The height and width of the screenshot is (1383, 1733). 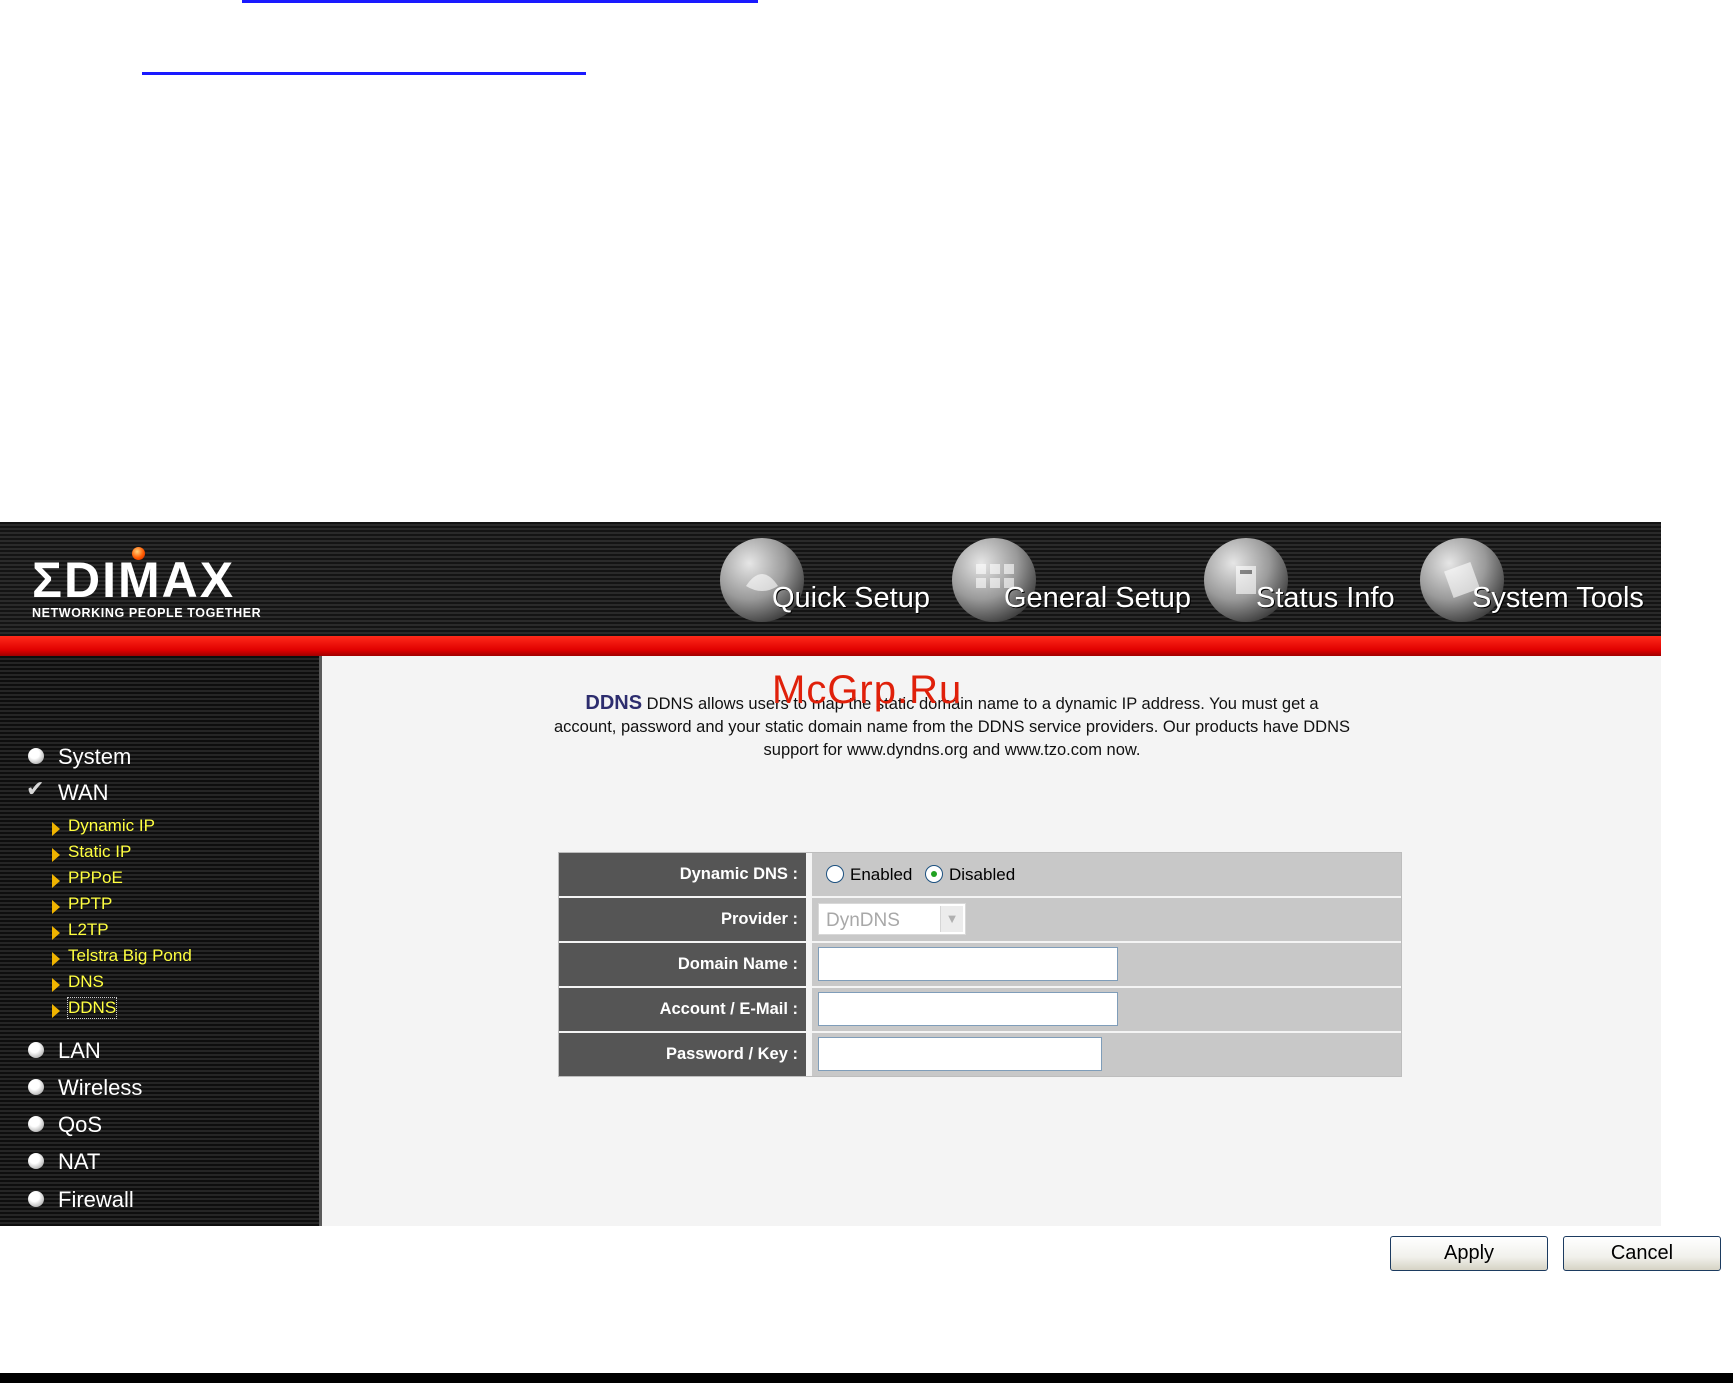 I want to click on header-red-bar, so click(x=830, y=646).